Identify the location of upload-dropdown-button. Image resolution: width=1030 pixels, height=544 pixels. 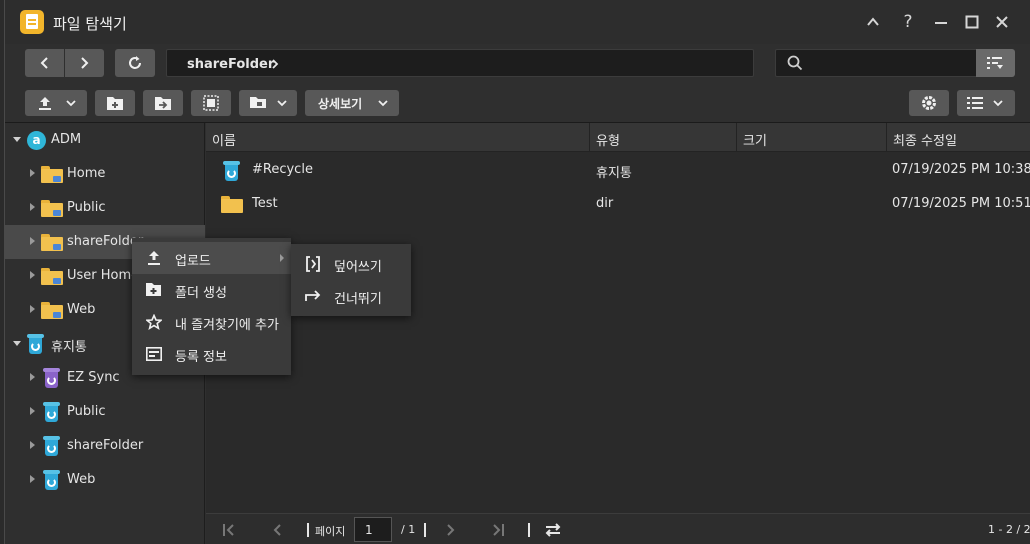
(56, 103).